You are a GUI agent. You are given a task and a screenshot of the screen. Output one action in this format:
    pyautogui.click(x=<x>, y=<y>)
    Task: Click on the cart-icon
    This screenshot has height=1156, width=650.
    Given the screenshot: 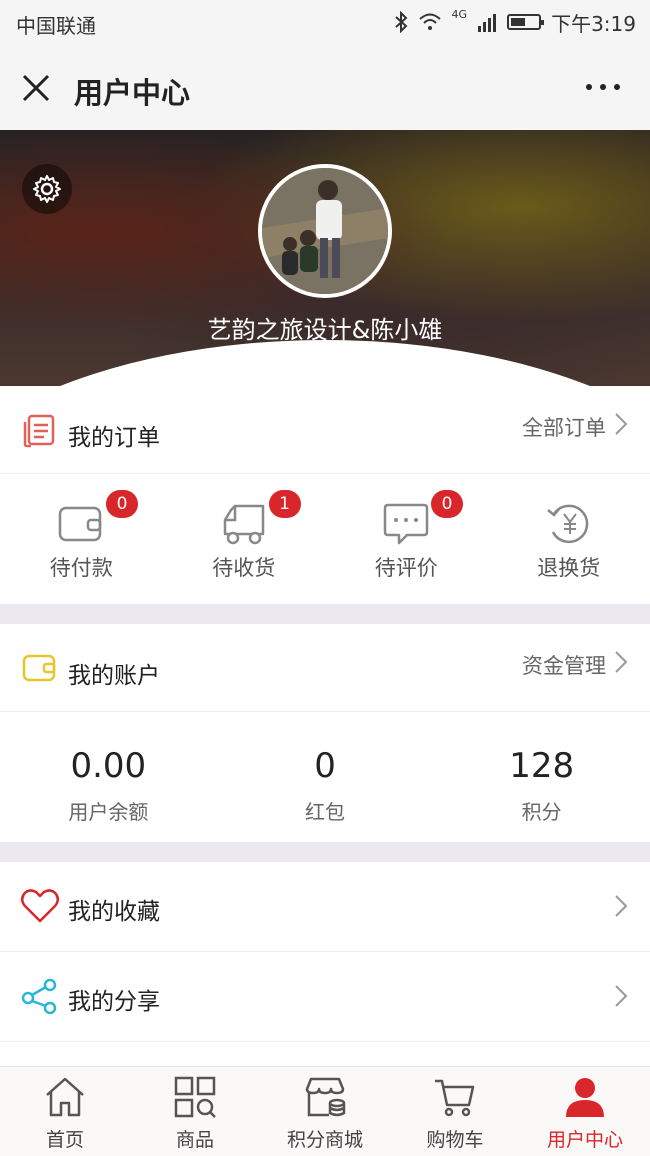 What is the action you would take?
    pyautogui.click(x=455, y=1098)
    